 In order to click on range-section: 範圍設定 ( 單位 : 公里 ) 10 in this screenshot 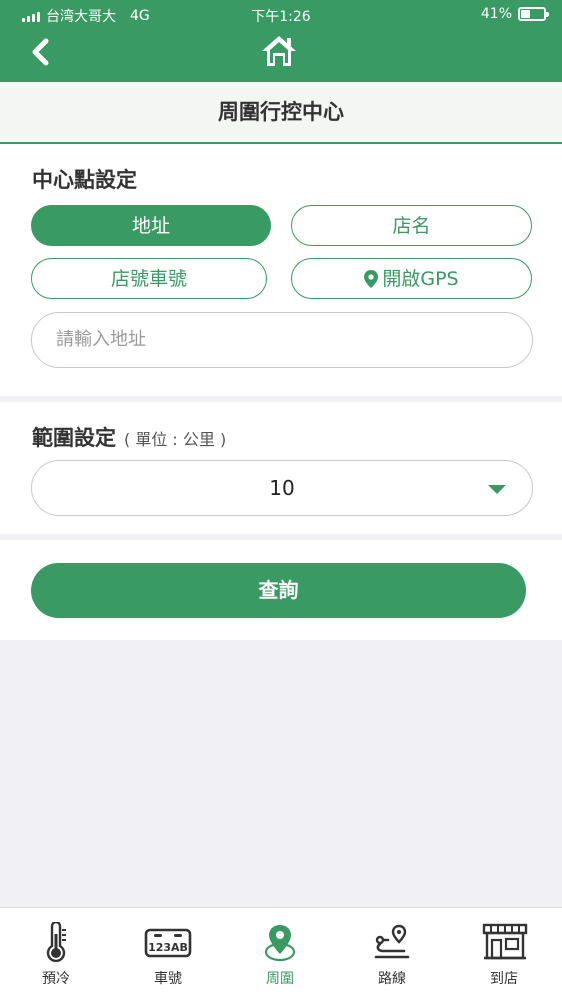, I will do `click(281, 468)`.